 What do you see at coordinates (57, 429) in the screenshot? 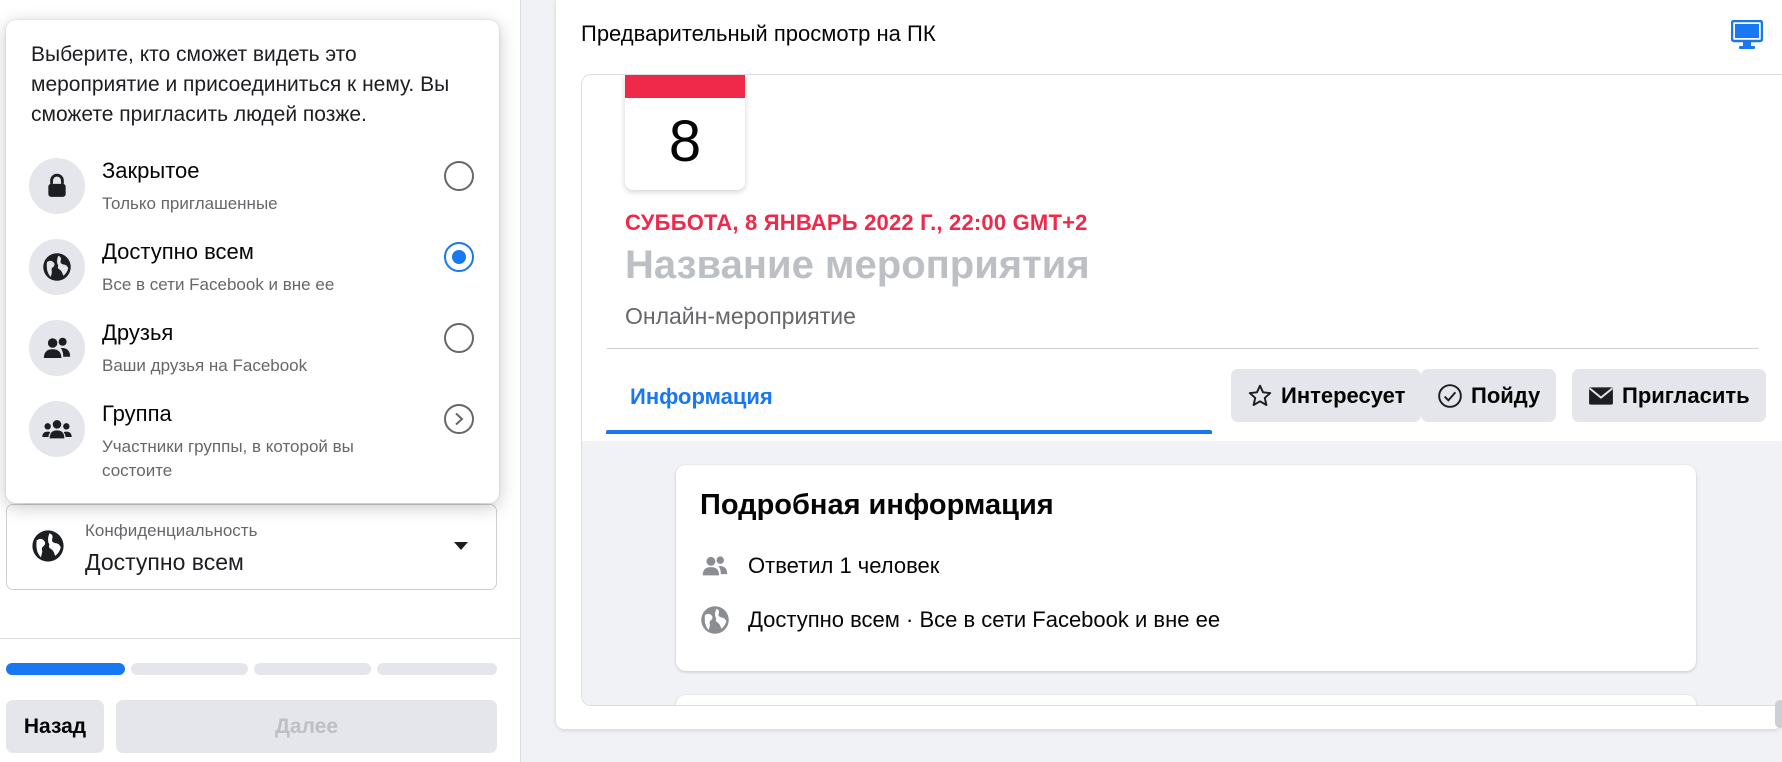
I see `group-icon` at bounding box center [57, 429].